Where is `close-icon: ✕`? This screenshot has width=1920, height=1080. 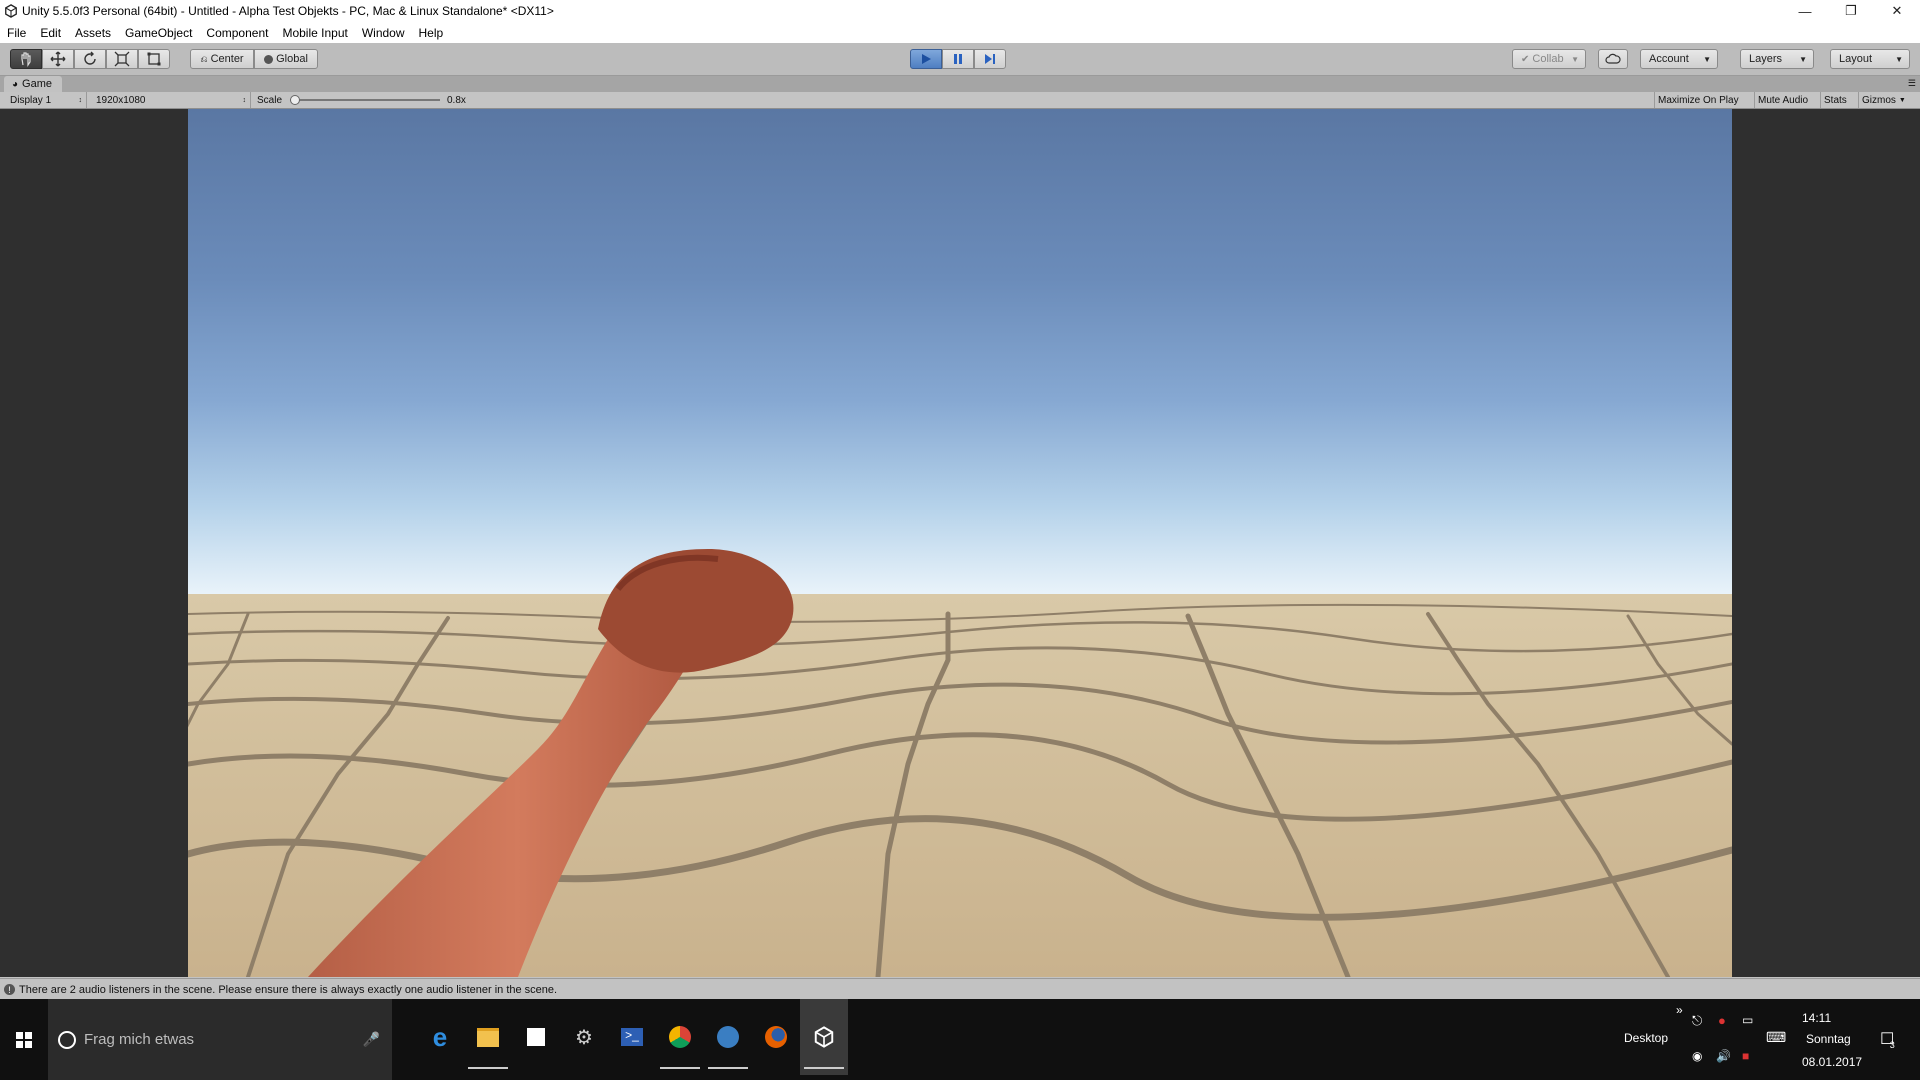 close-icon: ✕ is located at coordinates (1897, 11).